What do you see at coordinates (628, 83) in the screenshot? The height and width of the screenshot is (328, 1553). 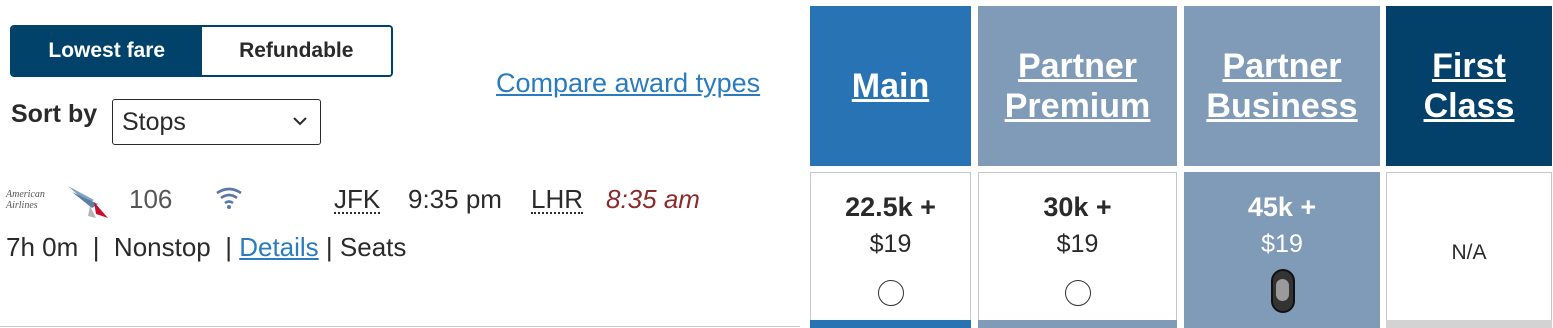 I see `compare-award-types-link: Compare award types` at bounding box center [628, 83].